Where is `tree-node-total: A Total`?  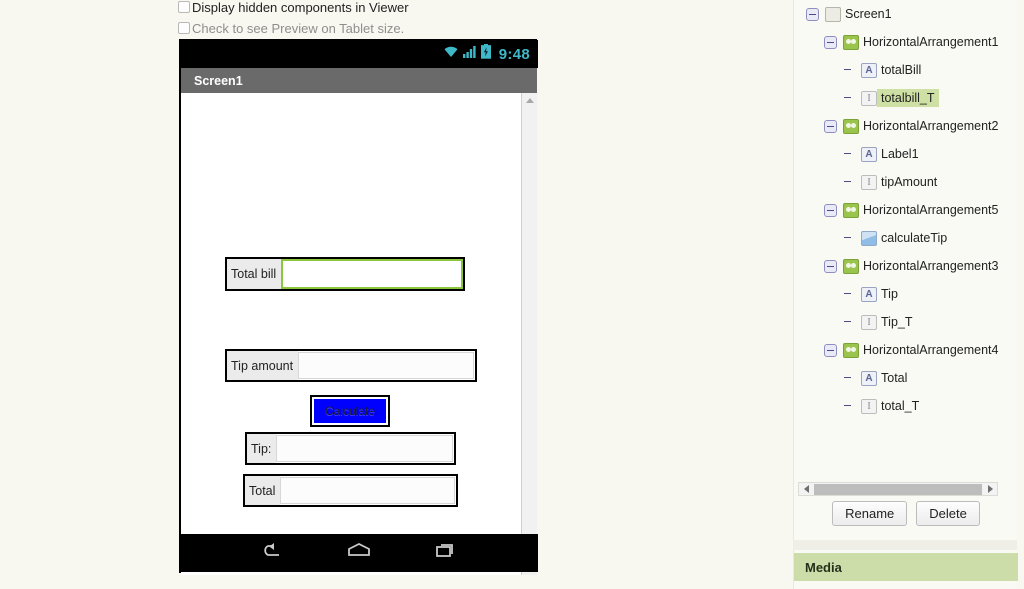
tree-node-total: A Total is located at coordinates (906, 378).